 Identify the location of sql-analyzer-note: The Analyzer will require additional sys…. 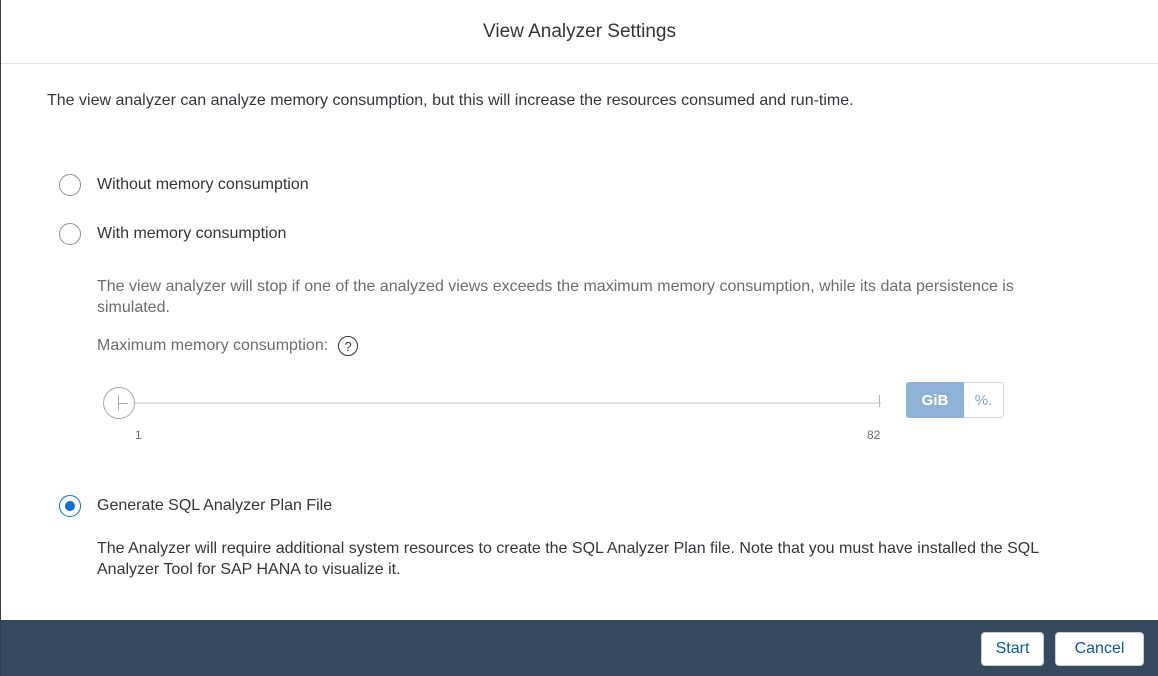
(568, 559).